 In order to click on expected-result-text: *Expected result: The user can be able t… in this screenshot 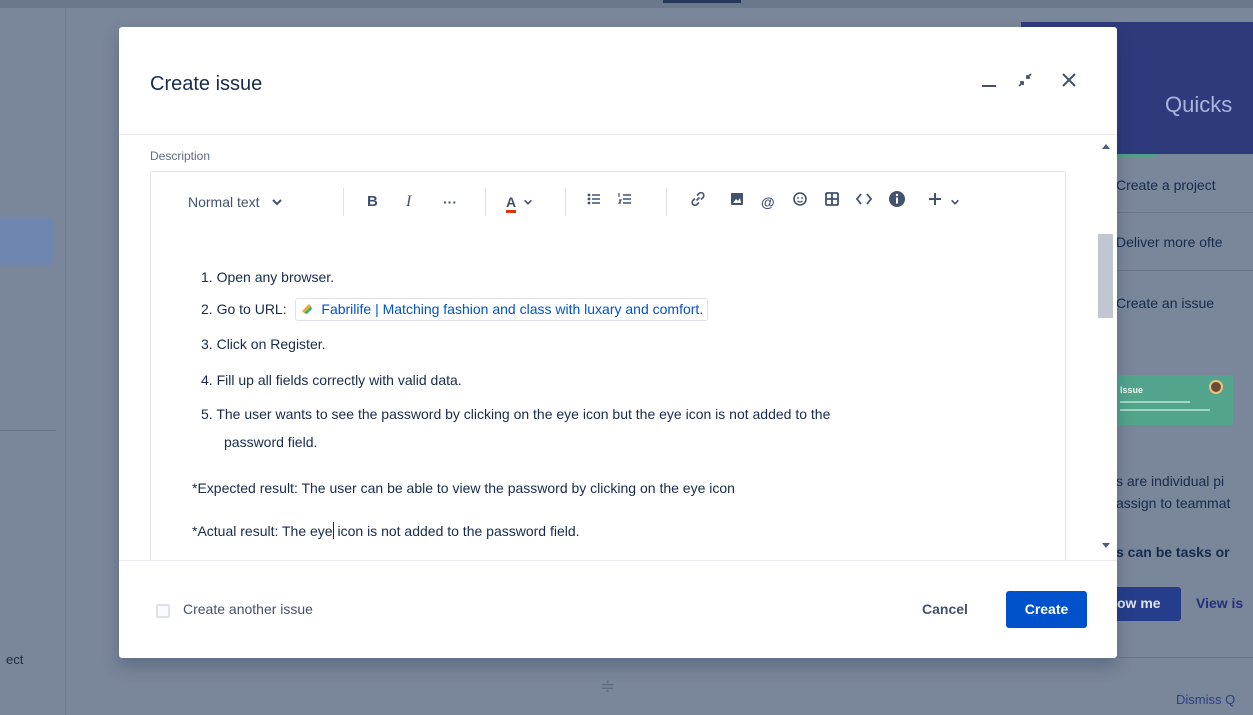, I will do `click(463, 488)`.